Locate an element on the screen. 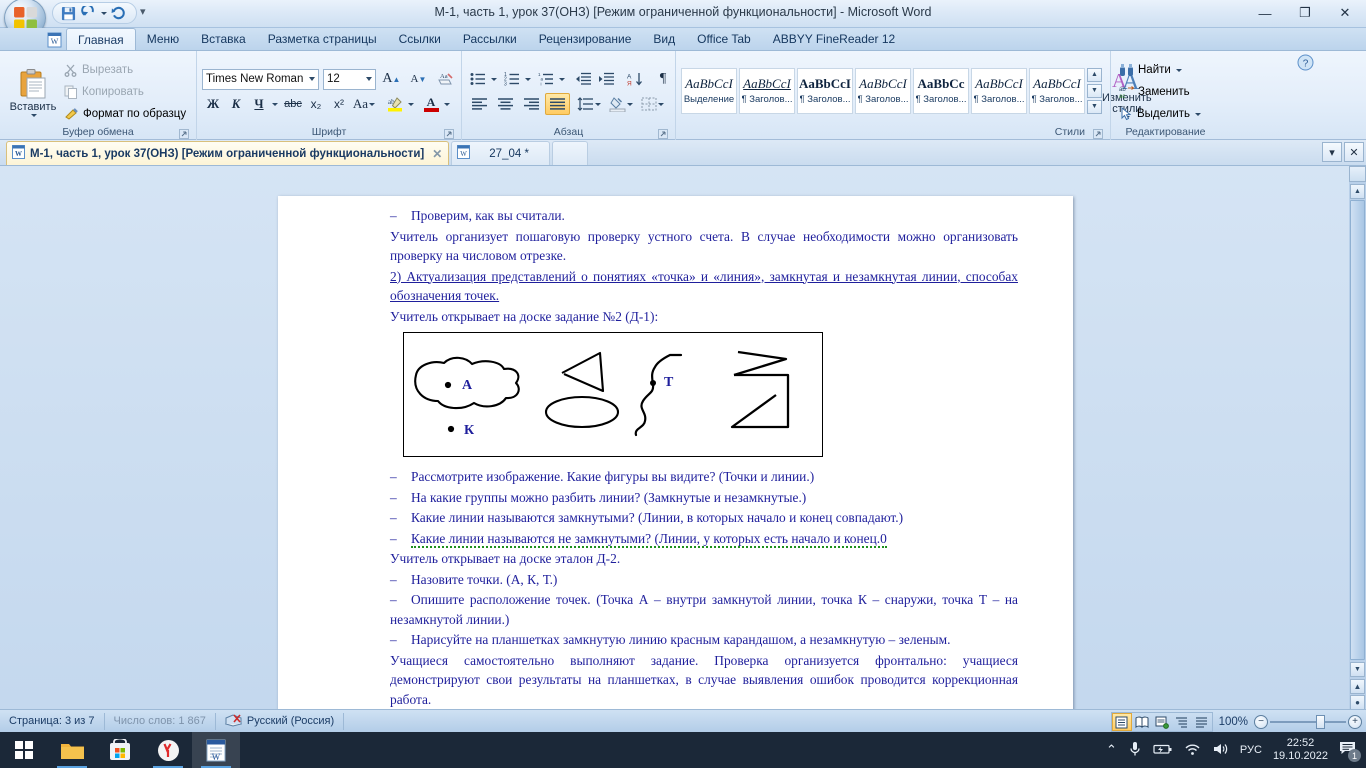 Image resolution: width=1366 pixels, height=768 pixels. styles-dialog-launcher is located at coordinates (1098, 134).